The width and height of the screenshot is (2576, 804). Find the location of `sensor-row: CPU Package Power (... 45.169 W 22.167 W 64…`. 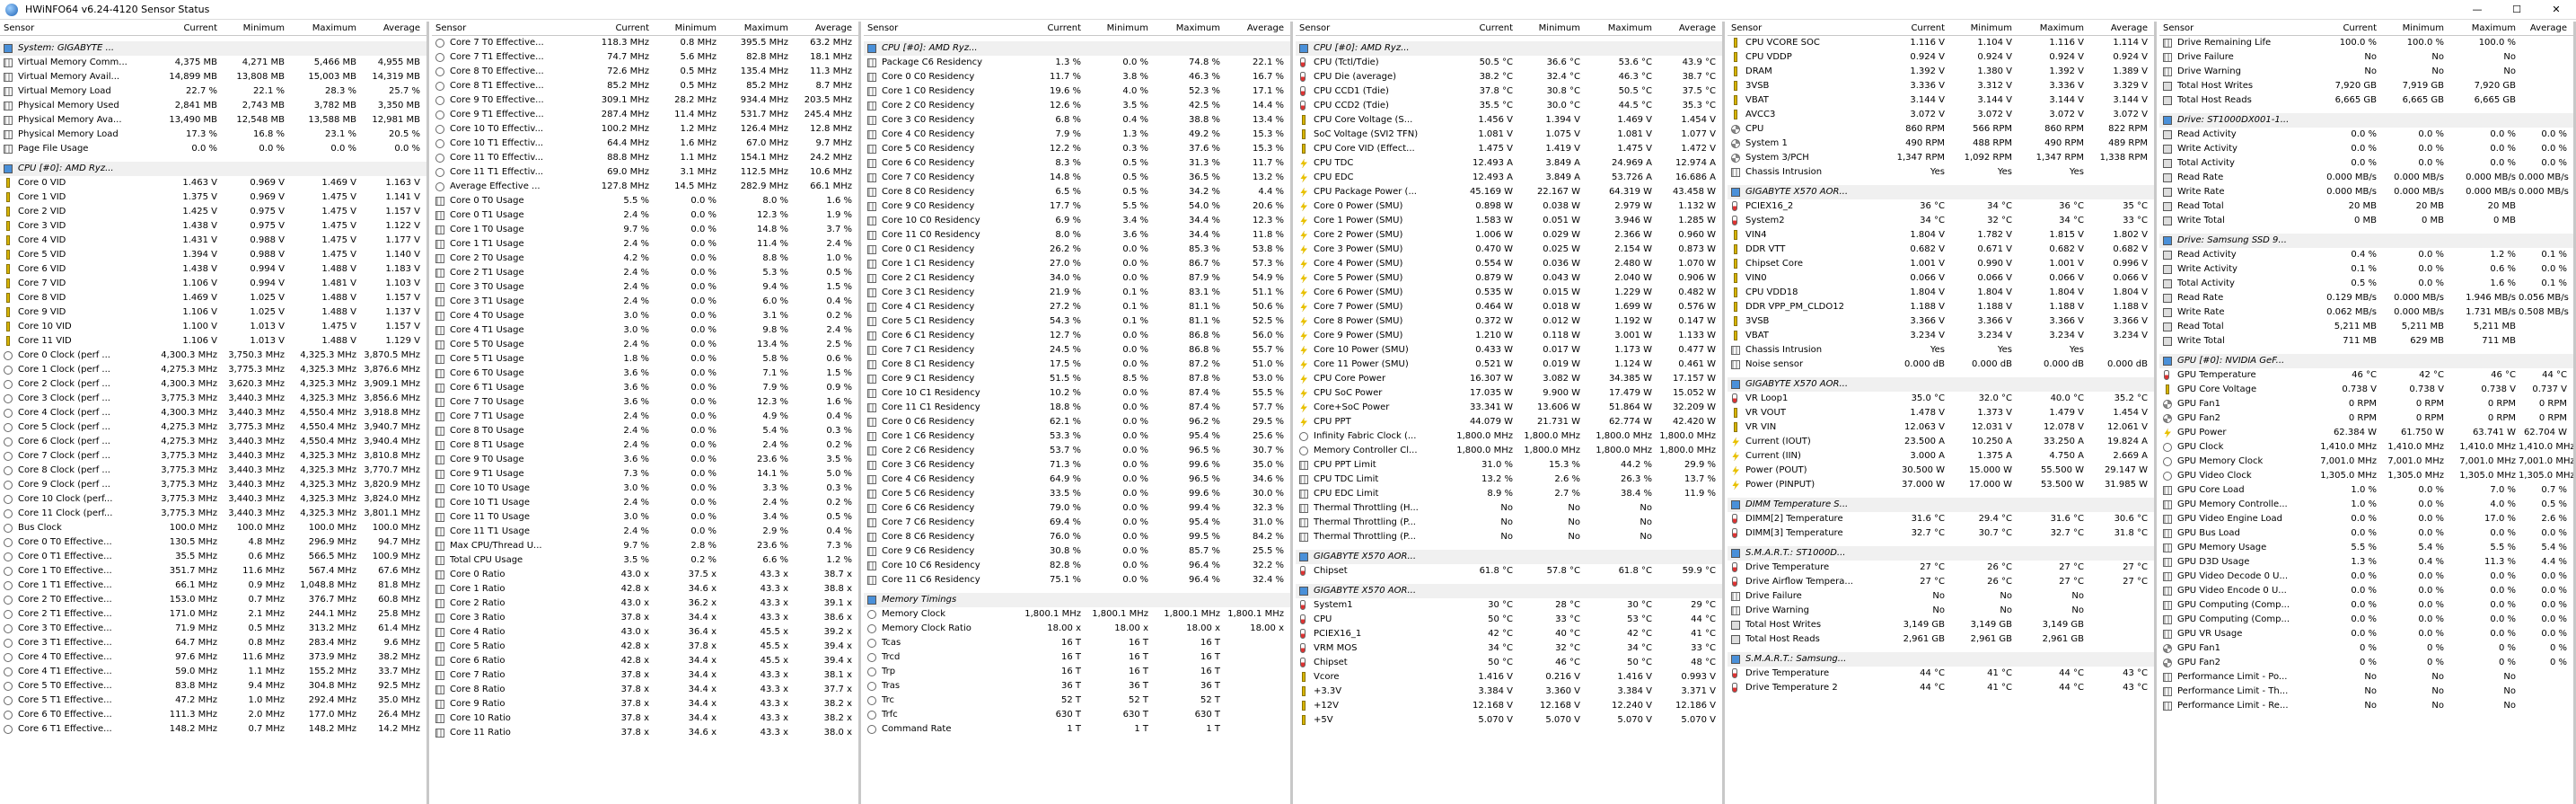

sensor-row: CPU Package Power (... 45.169 W 22.167 W 64… is located at coordinates (1509, 192).